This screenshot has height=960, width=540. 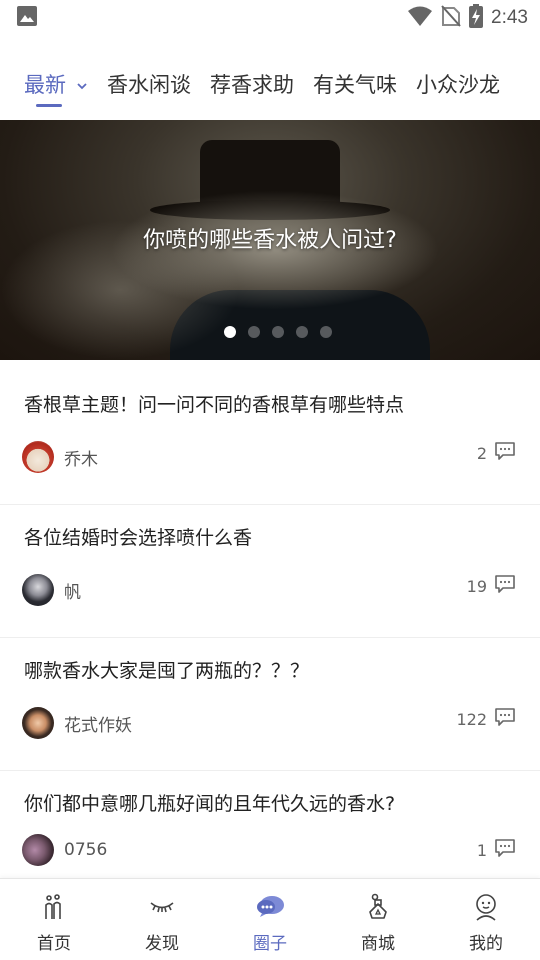 What do you see at coordinates (162, 944) in the screenshot?
I see `nav-label: 发现` at bounding box center [162, 944].